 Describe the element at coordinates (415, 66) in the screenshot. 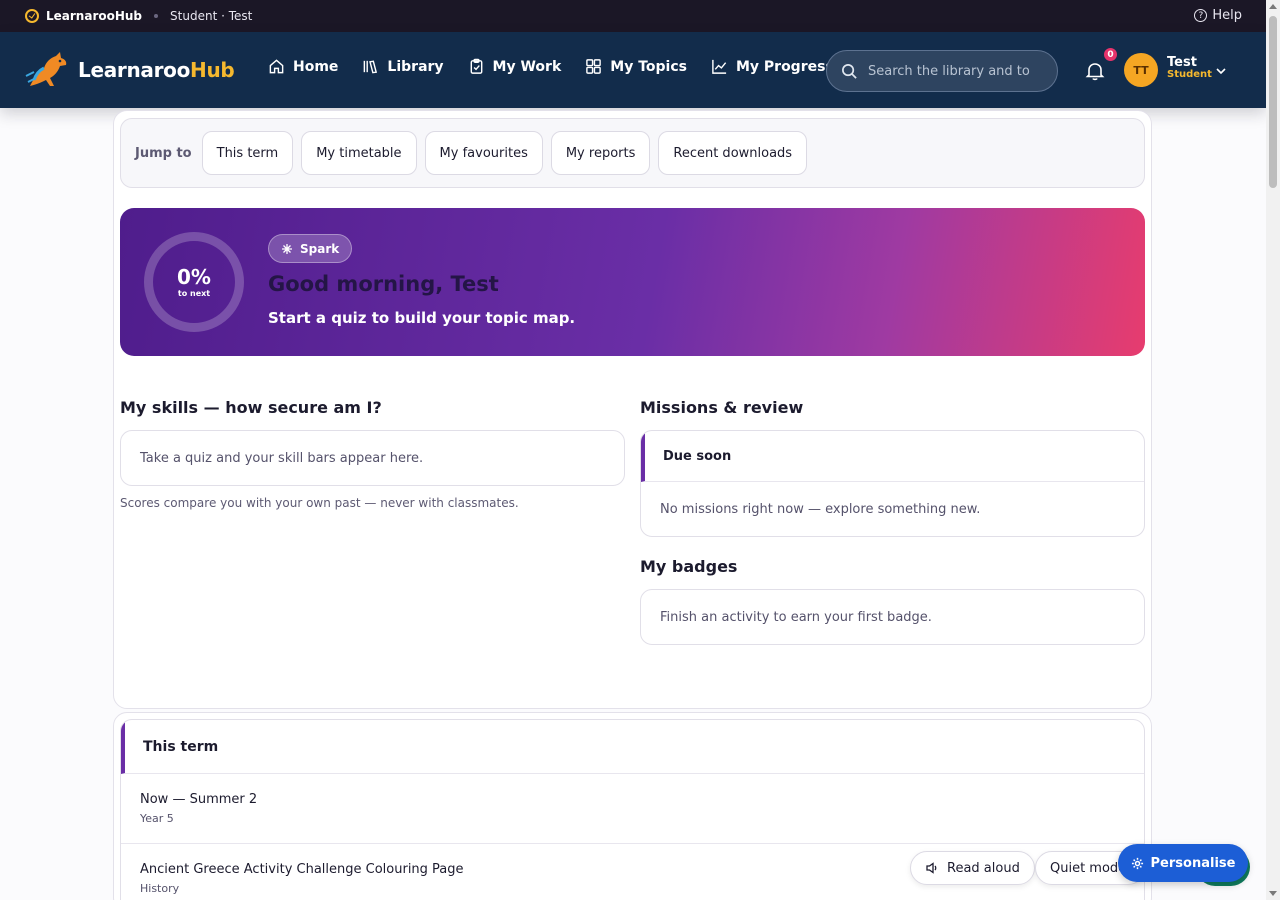

I see `nav-library-label: Library` at that location.